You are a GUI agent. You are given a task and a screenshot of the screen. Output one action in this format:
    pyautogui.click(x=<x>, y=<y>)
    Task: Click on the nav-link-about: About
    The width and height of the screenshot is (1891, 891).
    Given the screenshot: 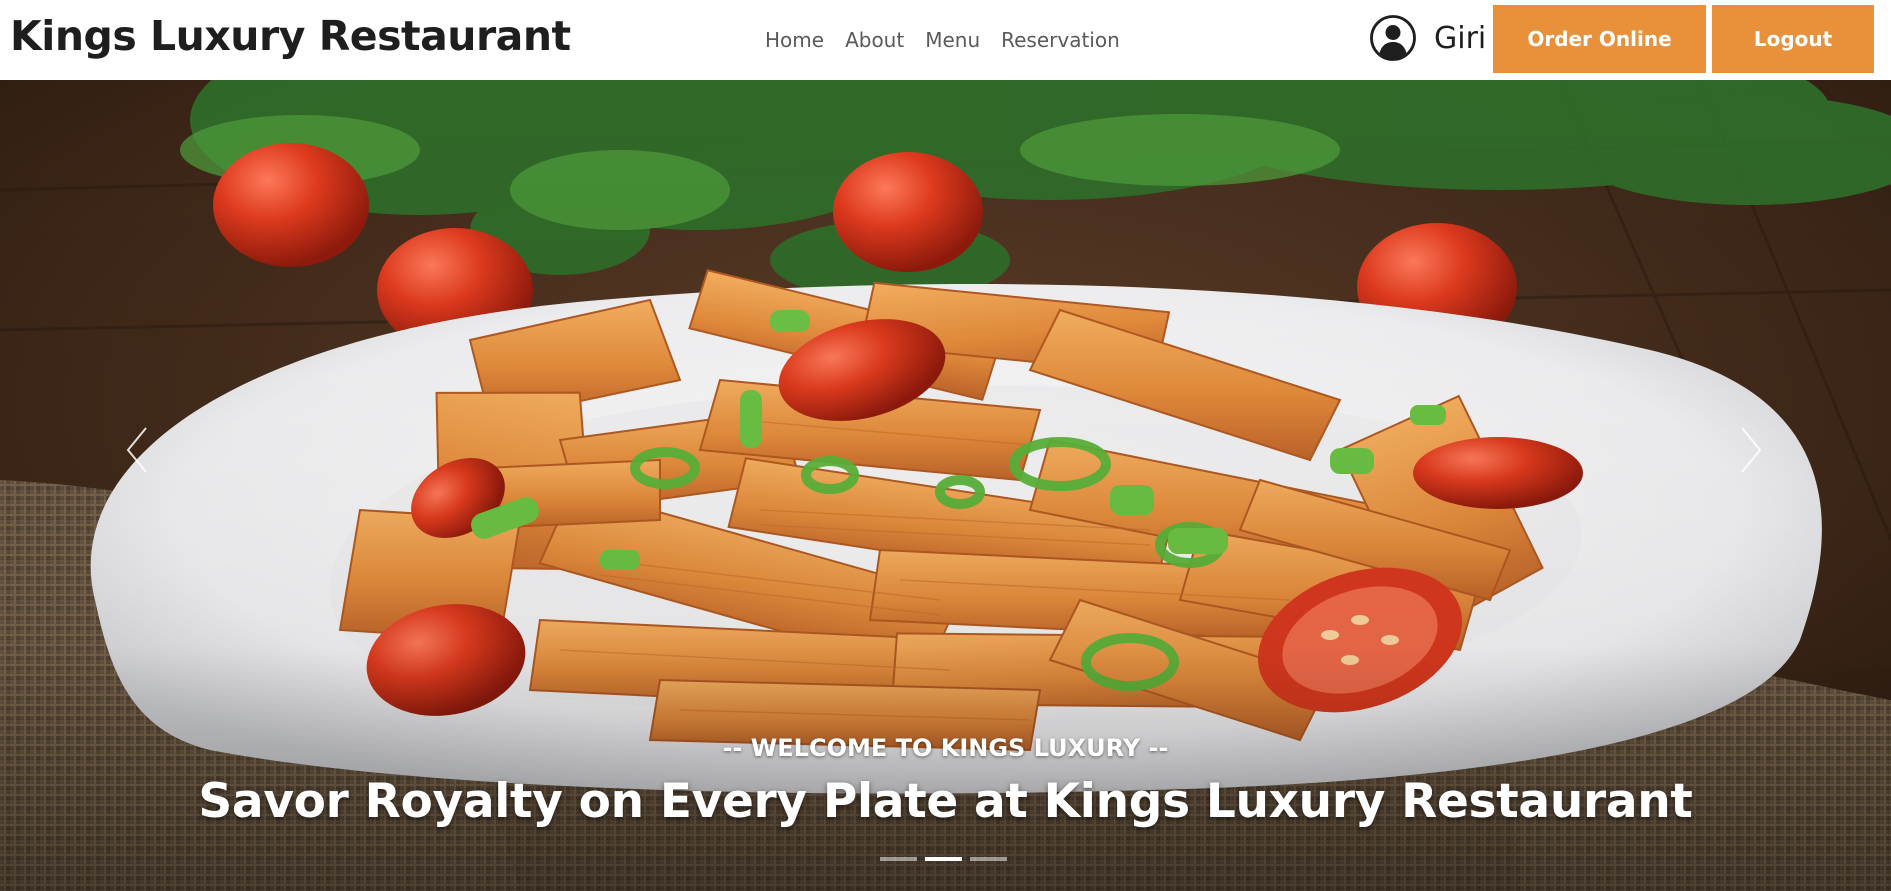 What is the action you would take?
    pyautogui.click(x=874, y=40)
    